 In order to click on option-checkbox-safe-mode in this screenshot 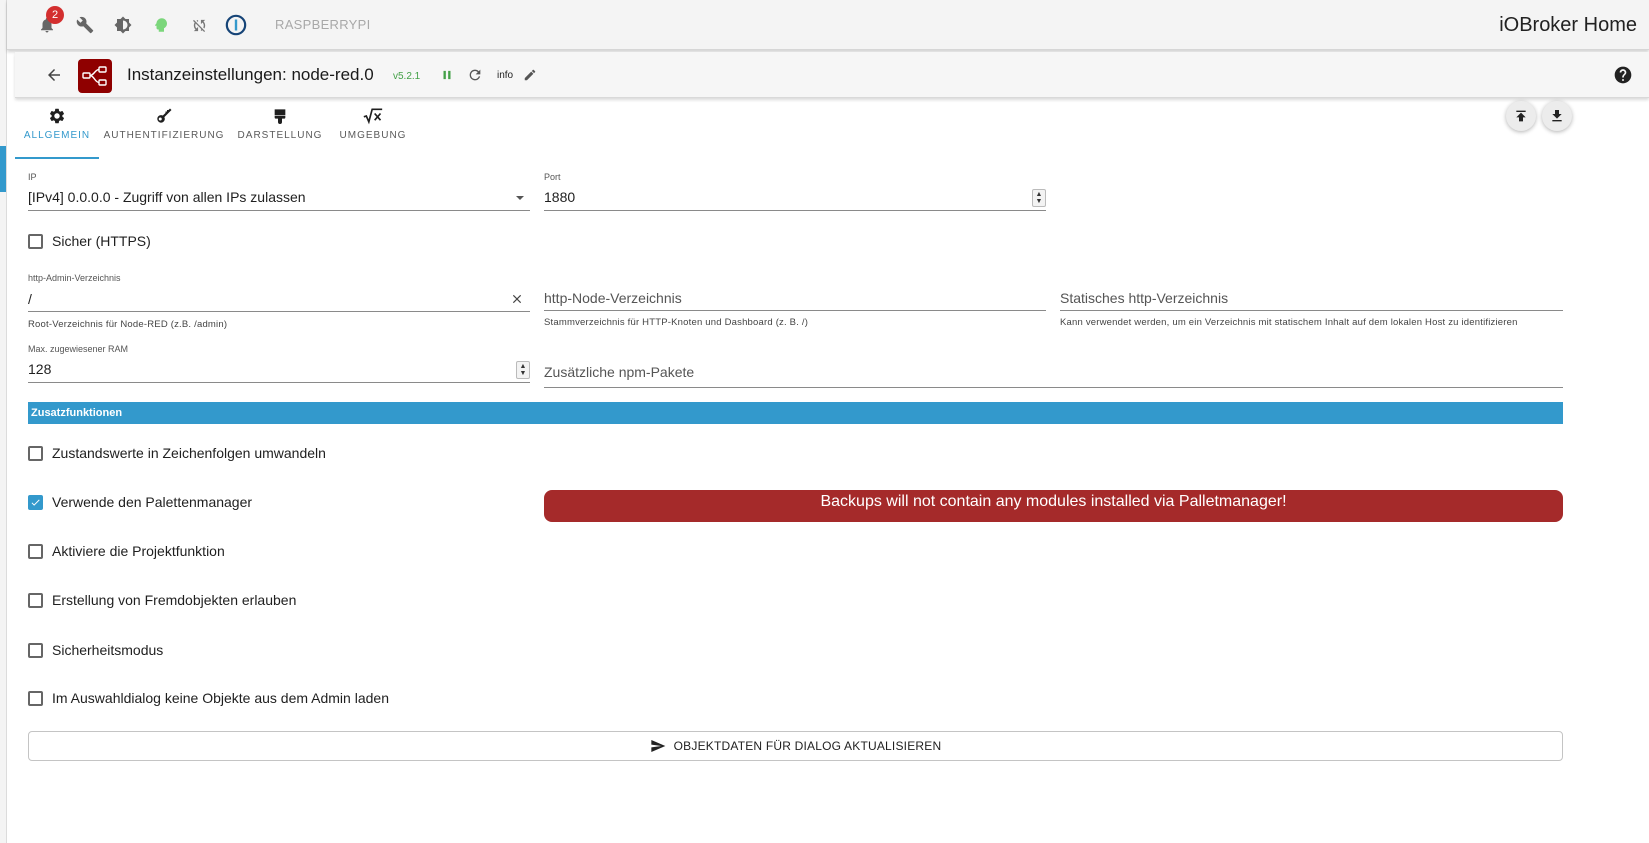, I will do `click(35, 650)`.